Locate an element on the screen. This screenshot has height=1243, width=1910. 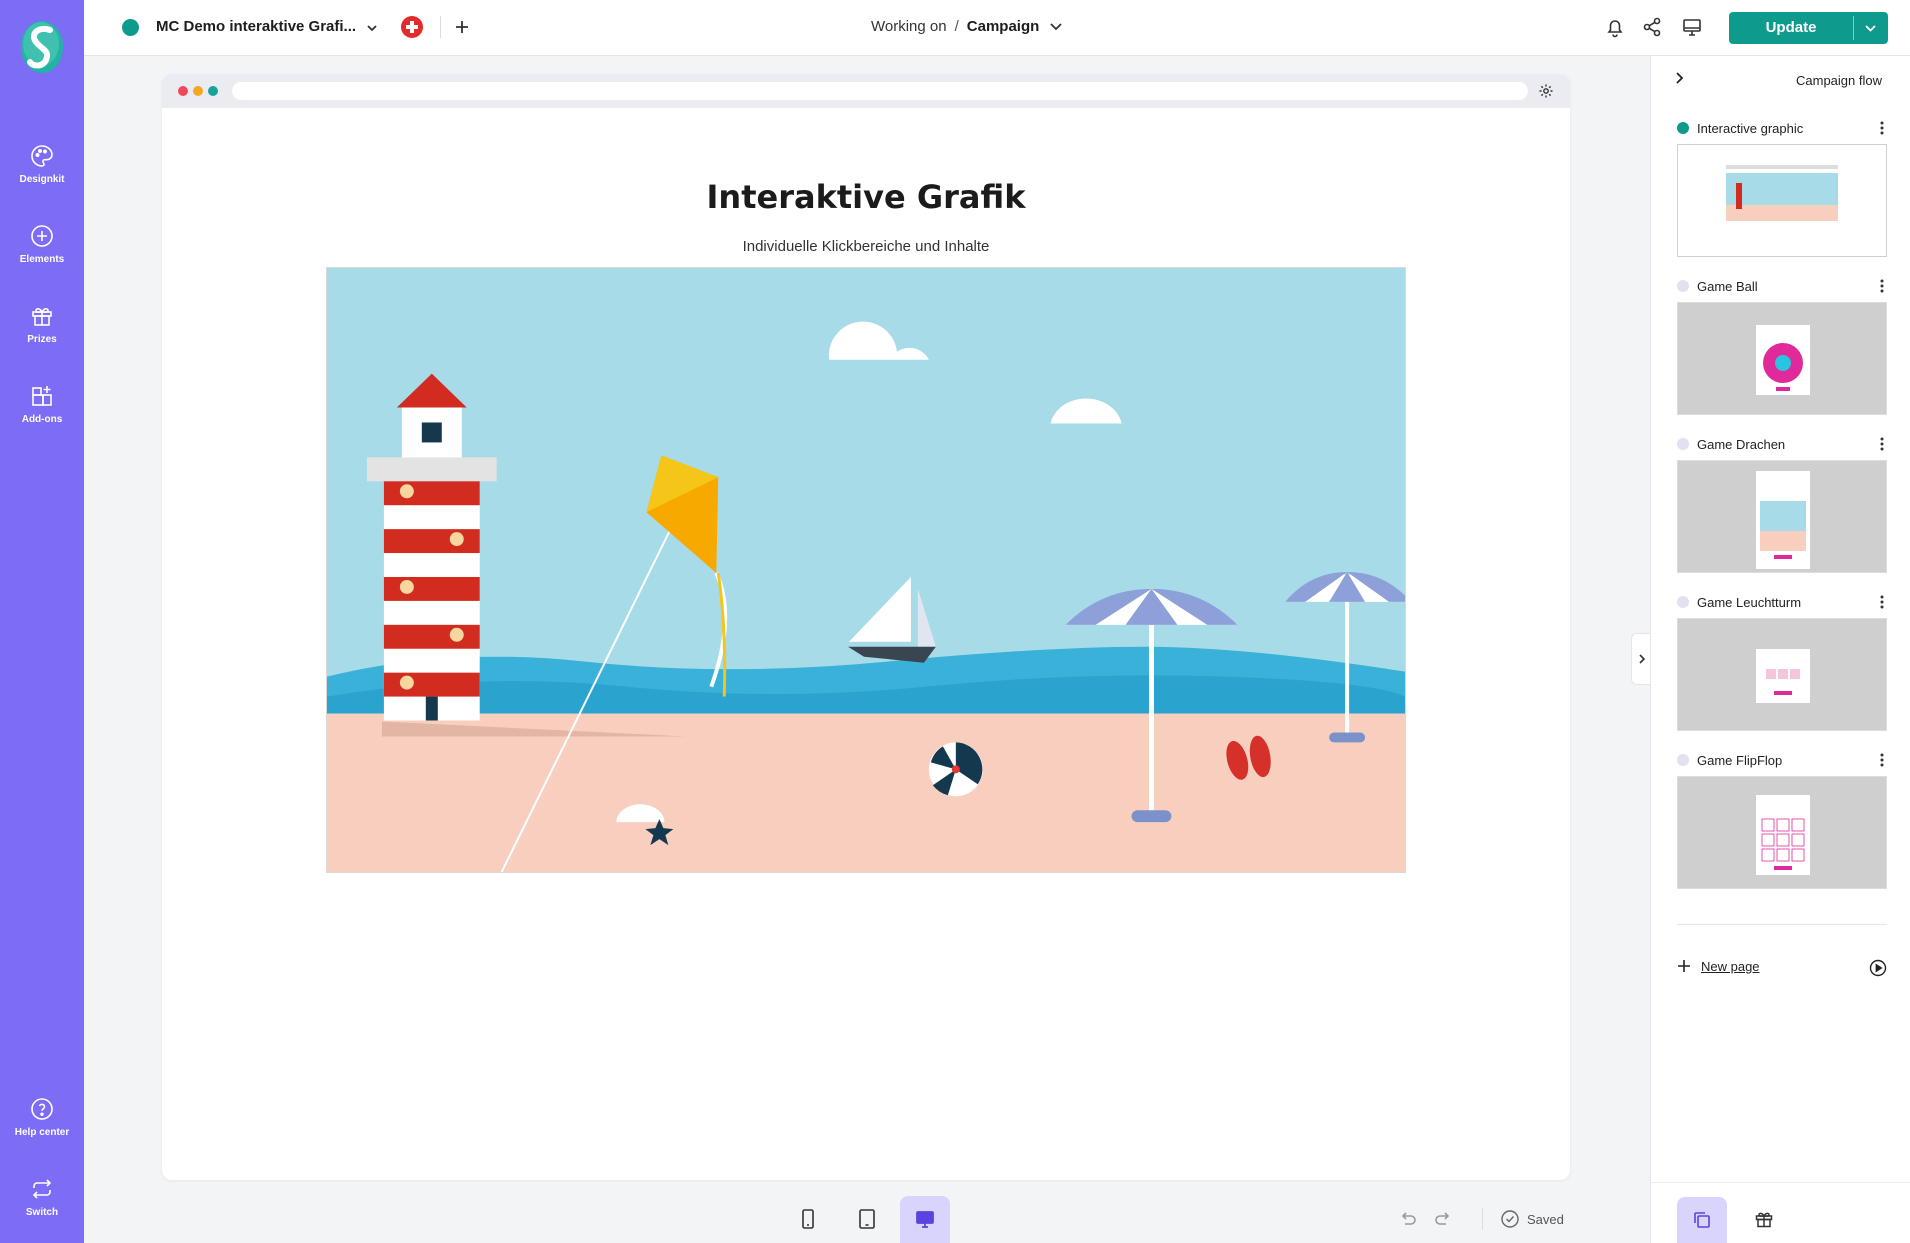
plus-icon is located at coordinates (1684, 966).